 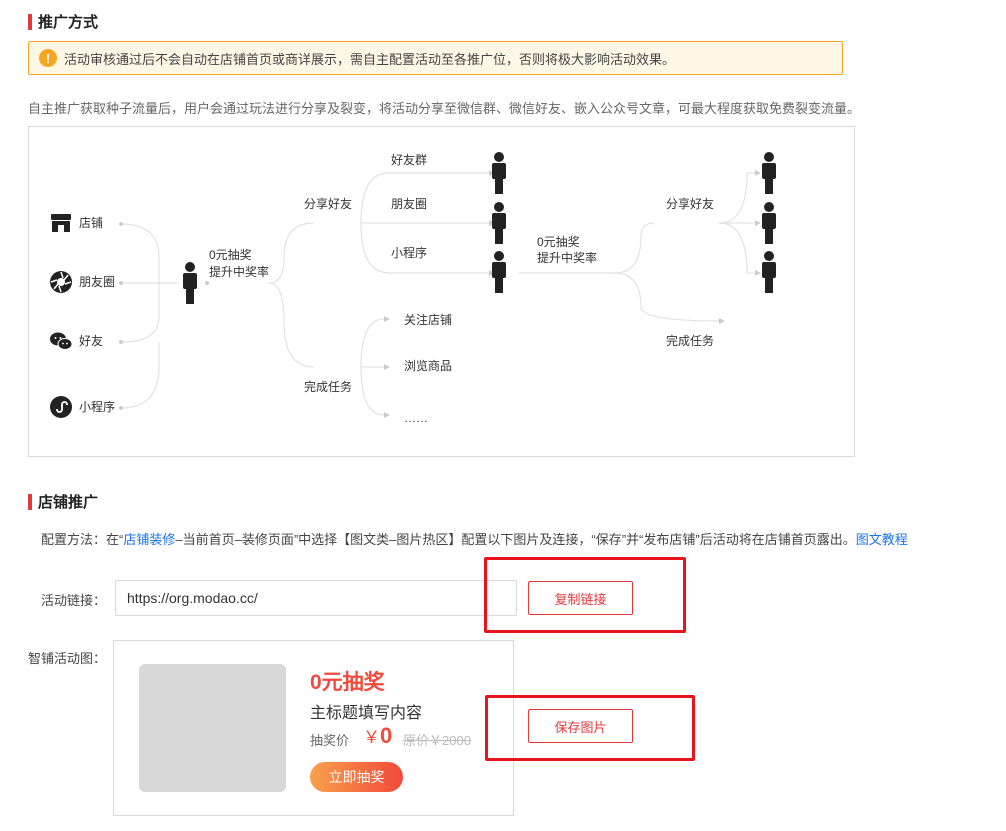 What do you see at coordinates (61, 341) in the screenshot?
I see `wechat-icon` at bounding box center [61, 341].